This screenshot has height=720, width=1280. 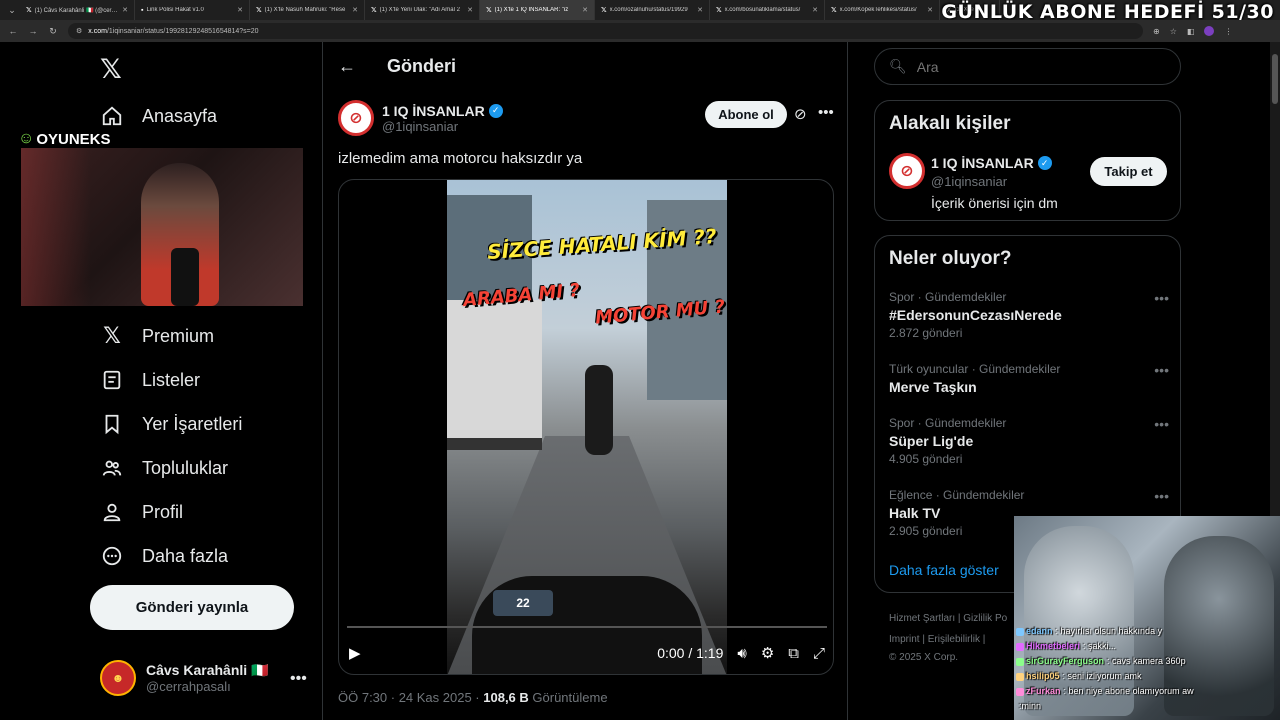 I want to click on related-avatar: ⊘, so click(x=907, y=171).